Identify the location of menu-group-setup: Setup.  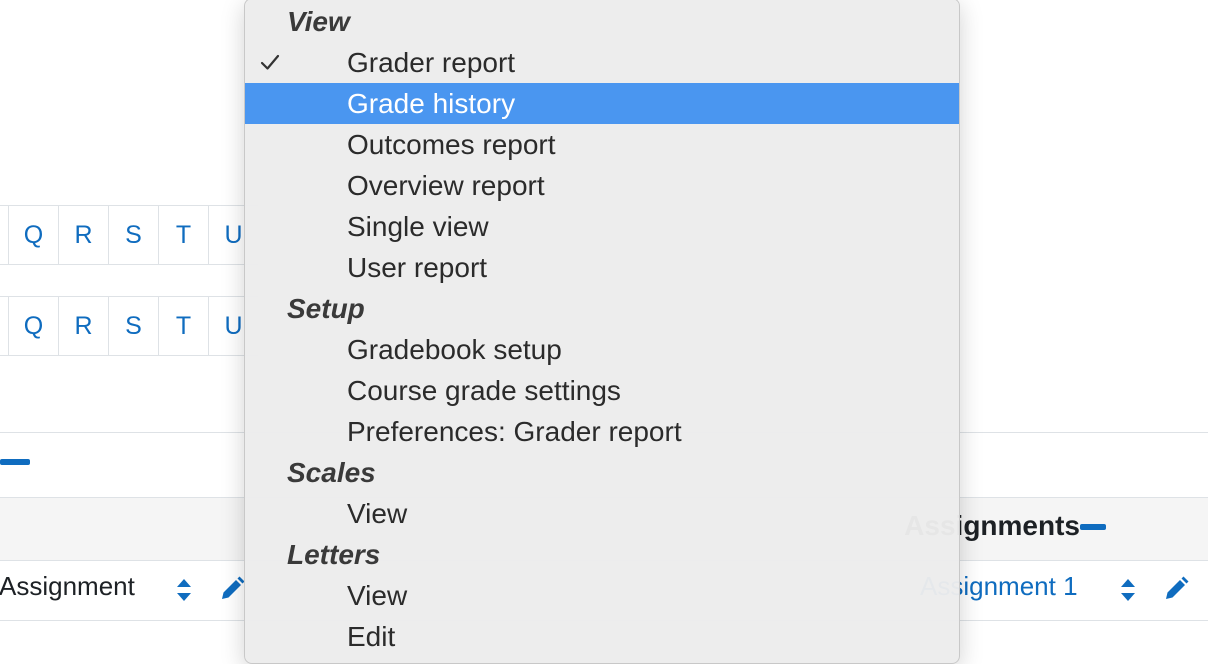
(326, 308).